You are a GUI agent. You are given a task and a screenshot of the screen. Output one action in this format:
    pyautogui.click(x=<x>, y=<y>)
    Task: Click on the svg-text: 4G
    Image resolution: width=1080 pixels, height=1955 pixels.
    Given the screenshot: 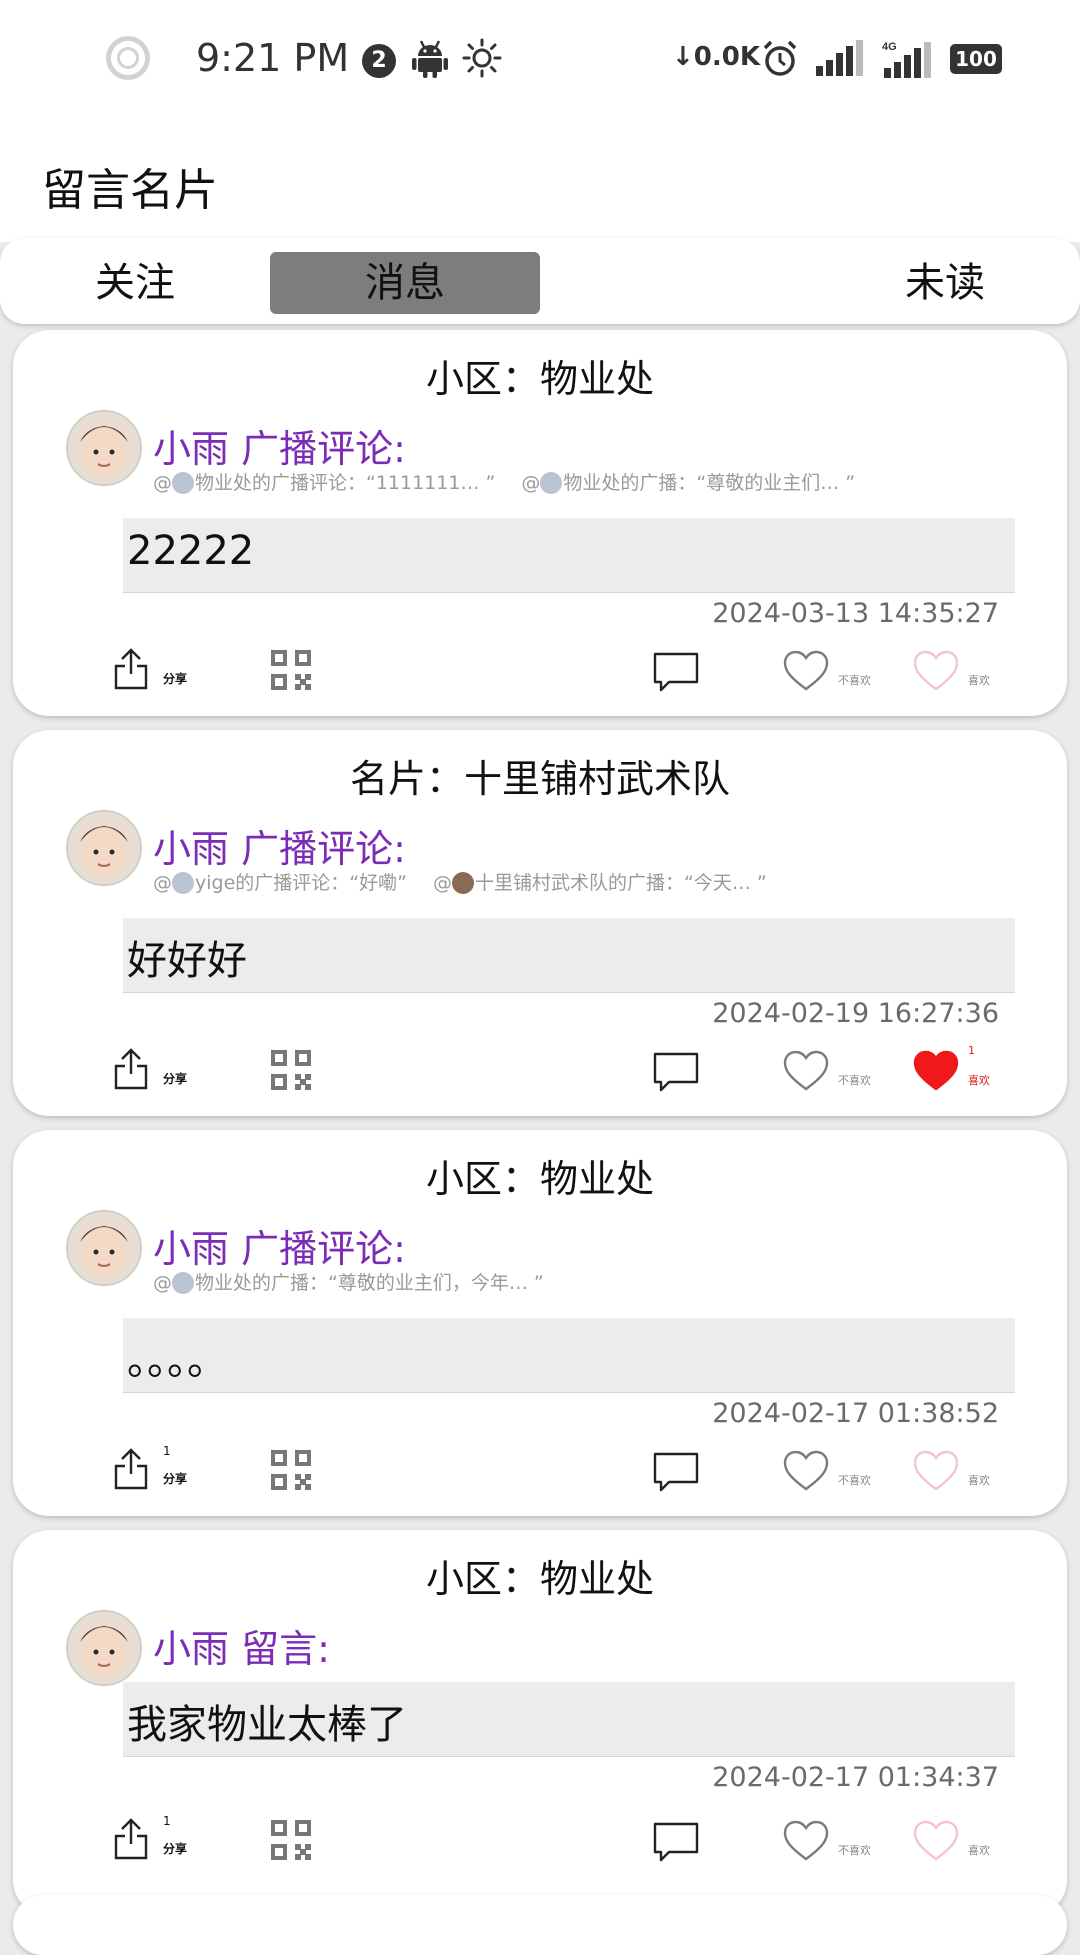 What is the action you would take?
    pyautogui.click(x=889, y=47)
    